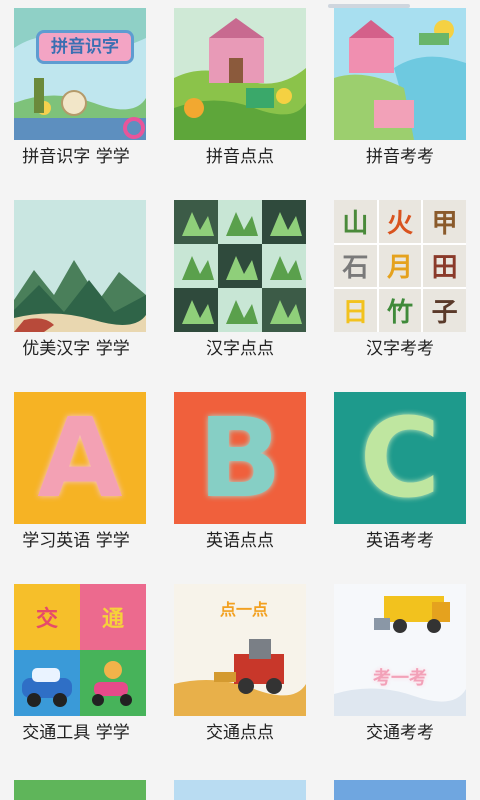 This screenshot has width=480, height=800. I want to click on pinyin-test-thumbnail, so click(400, 74).